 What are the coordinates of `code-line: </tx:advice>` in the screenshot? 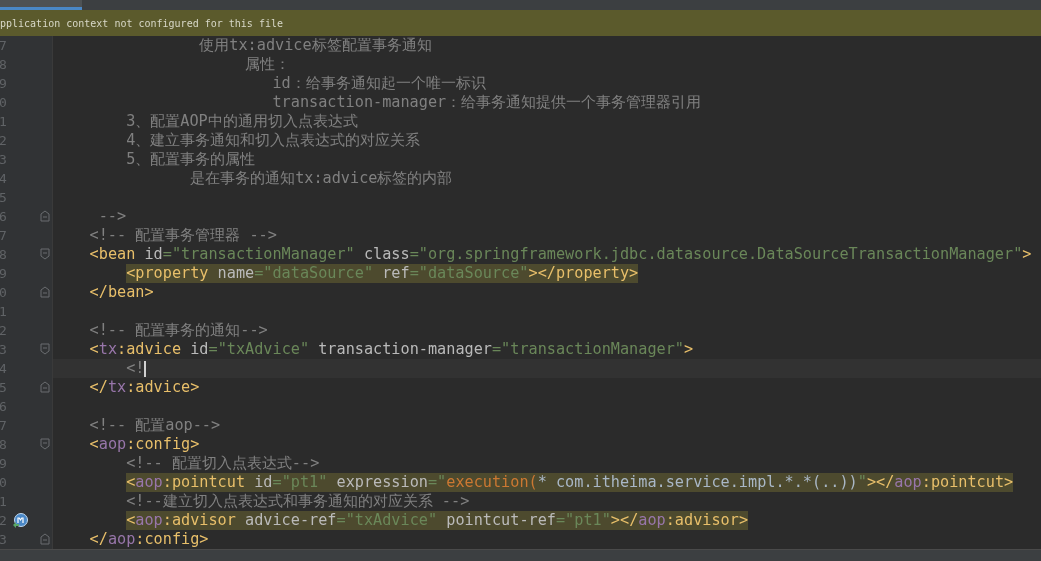 It's located at (144, 387).